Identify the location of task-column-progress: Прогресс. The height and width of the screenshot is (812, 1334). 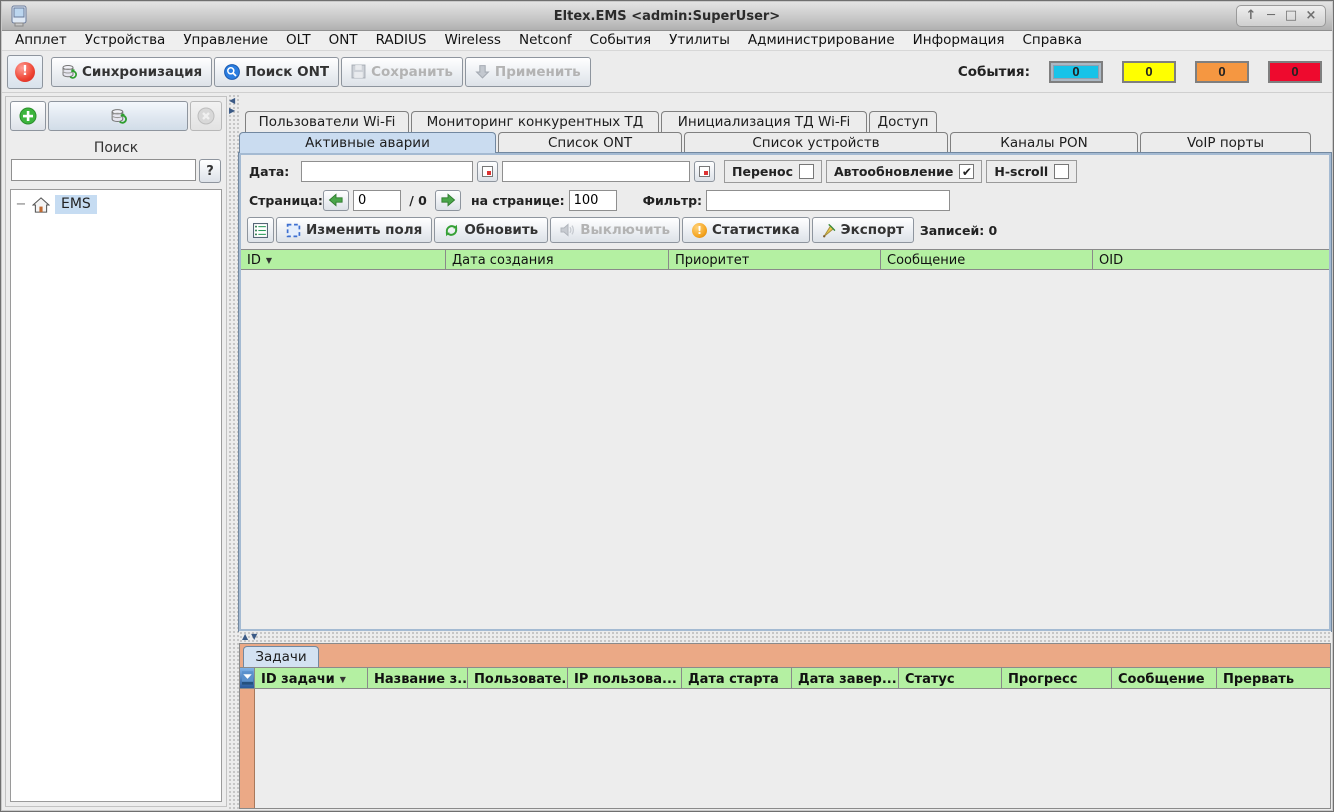
(1057, 678).